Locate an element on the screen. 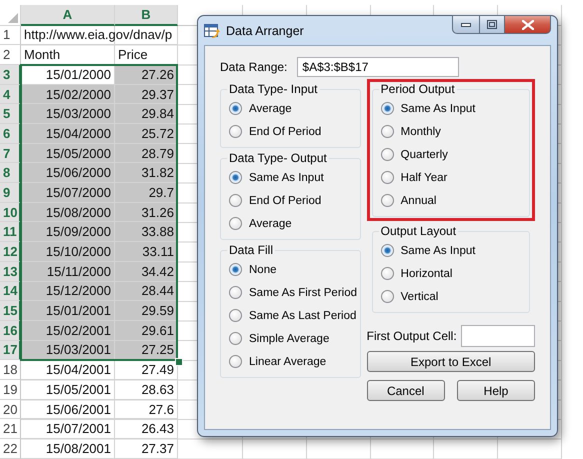 The height and width of the screenshot is (459, 583). column-header: A is located at coordinates (68, 15).